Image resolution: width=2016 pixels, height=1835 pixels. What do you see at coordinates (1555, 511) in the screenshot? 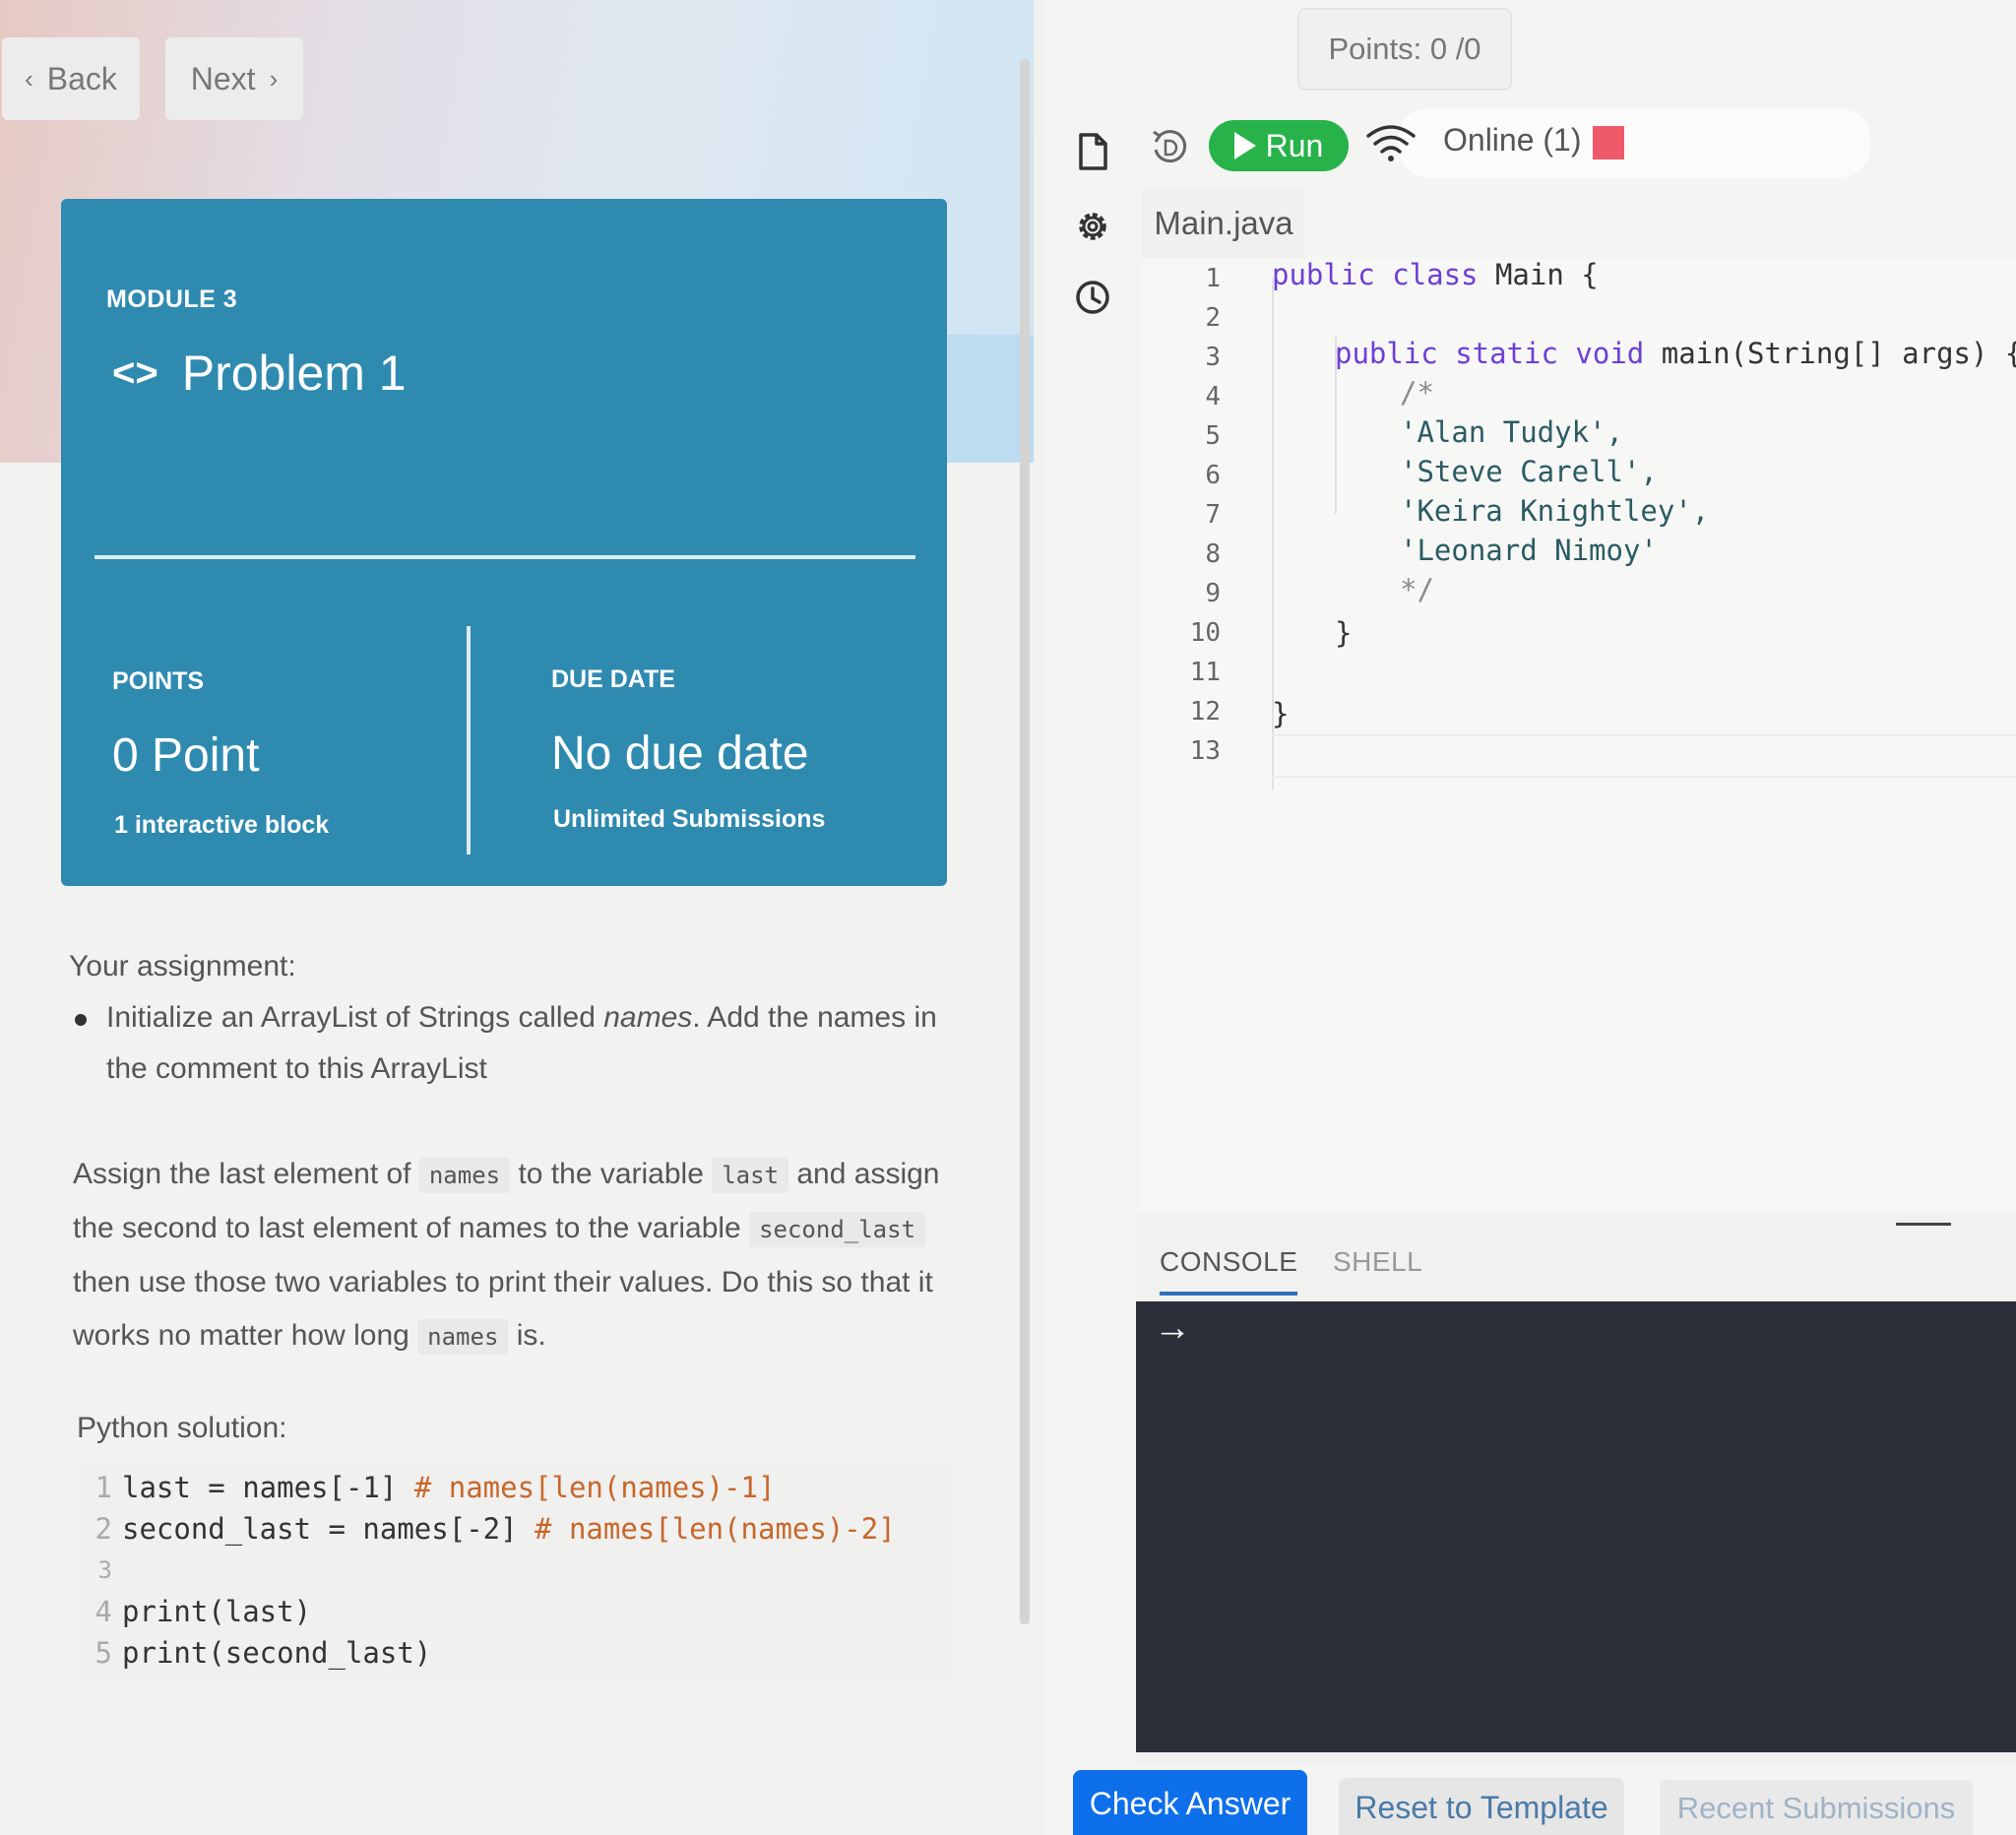
I see `code-string: 'Keira Knightley',` at bounding box center [1555, 511].